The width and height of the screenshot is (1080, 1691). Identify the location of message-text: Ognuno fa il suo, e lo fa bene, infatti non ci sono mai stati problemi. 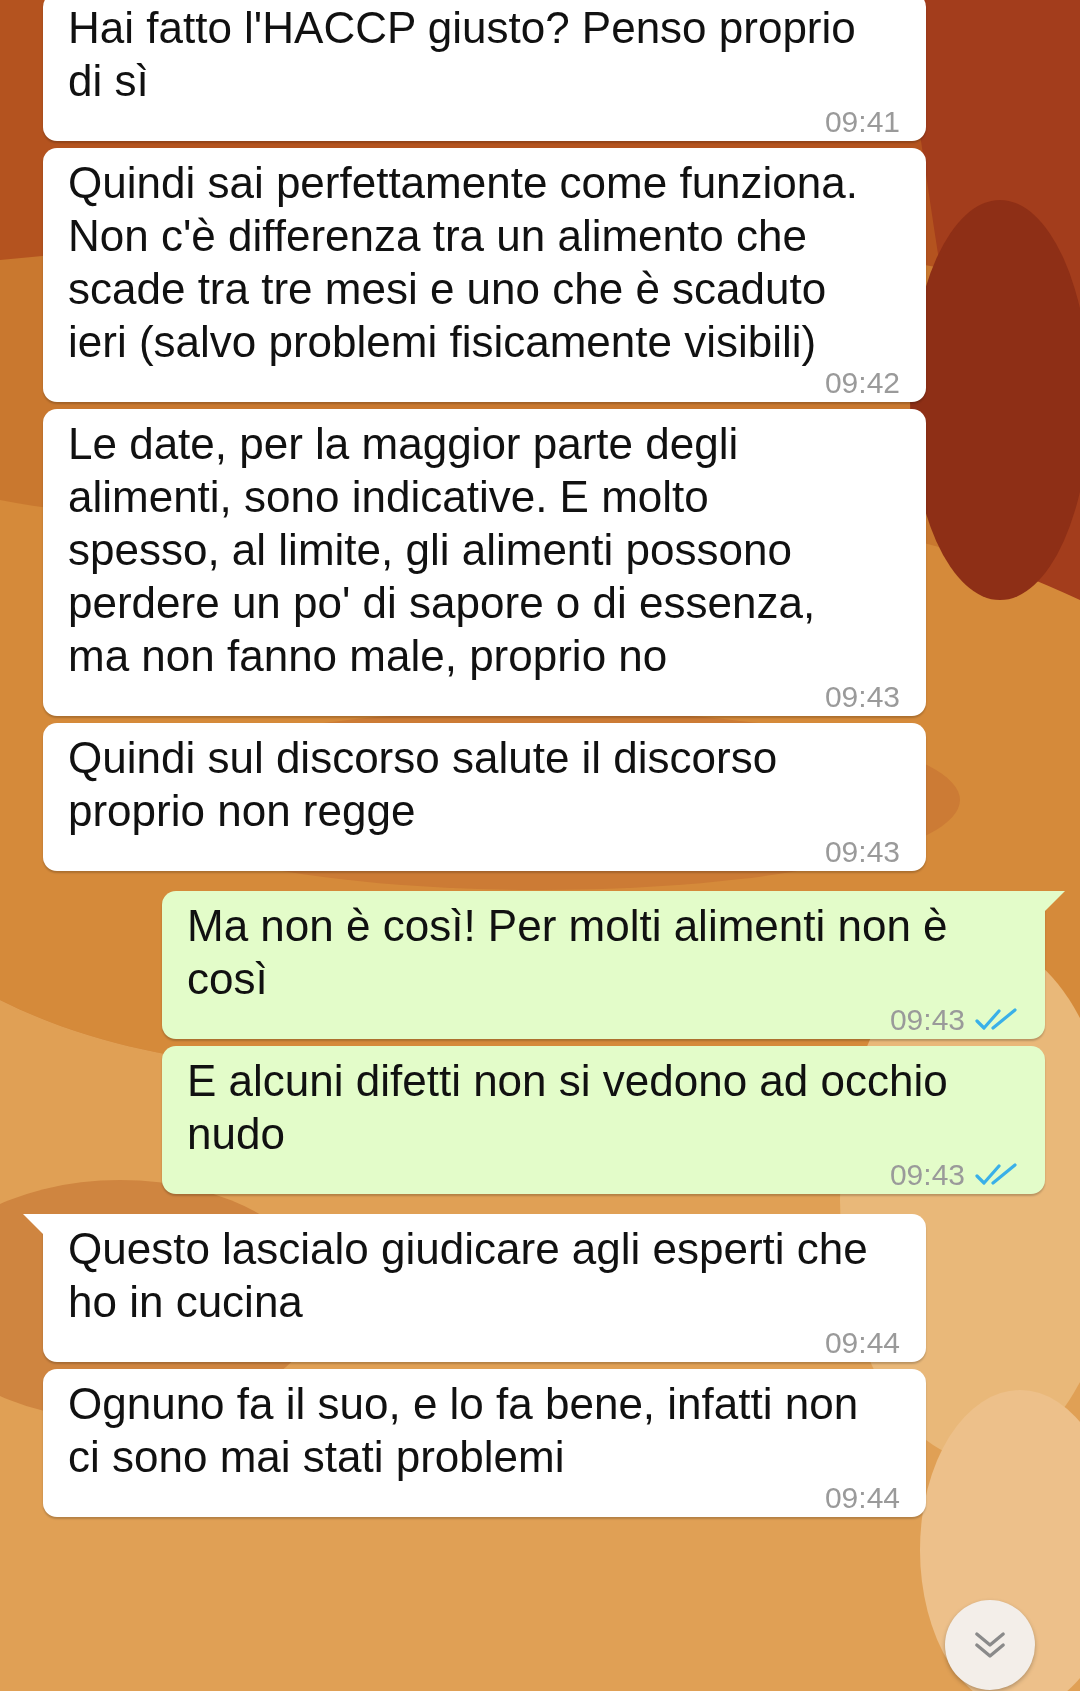
(464, 1430).